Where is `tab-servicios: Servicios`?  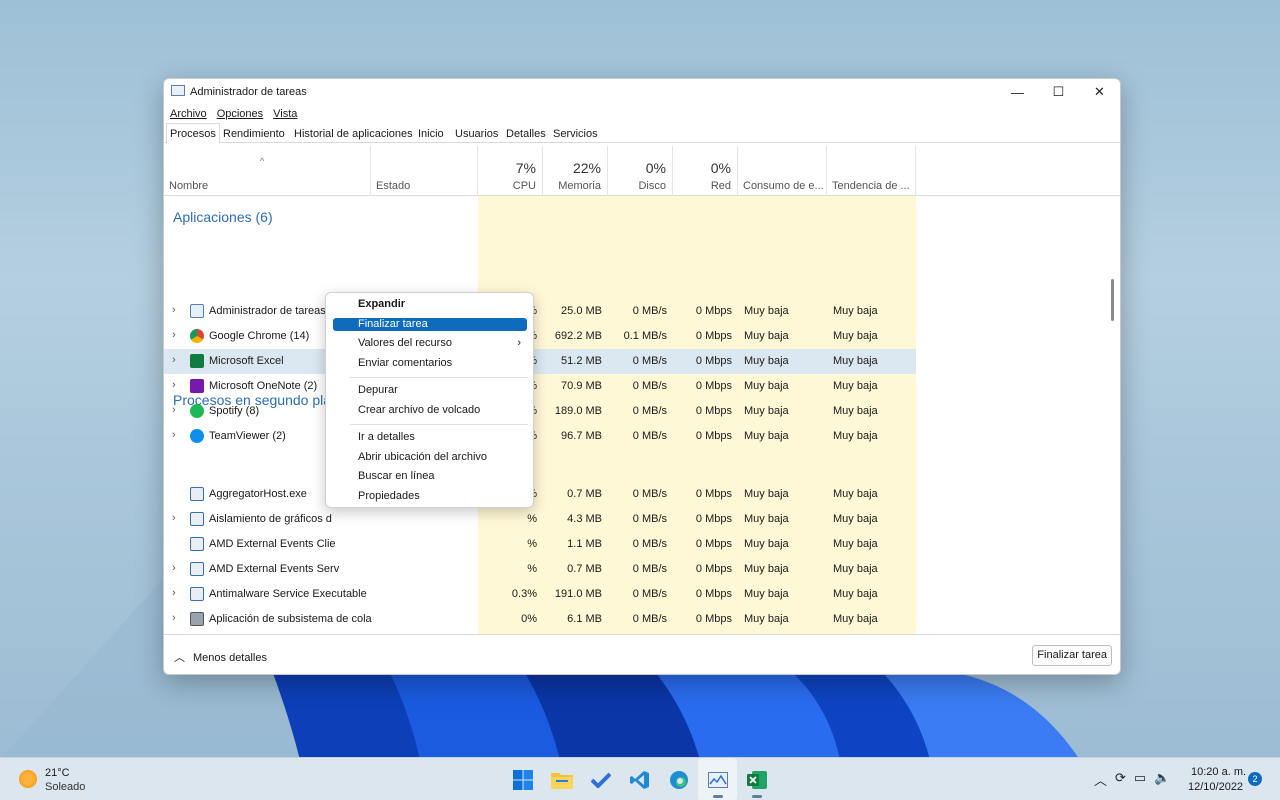 tab-servicios: Servicios is located at coordinates (575, 134).